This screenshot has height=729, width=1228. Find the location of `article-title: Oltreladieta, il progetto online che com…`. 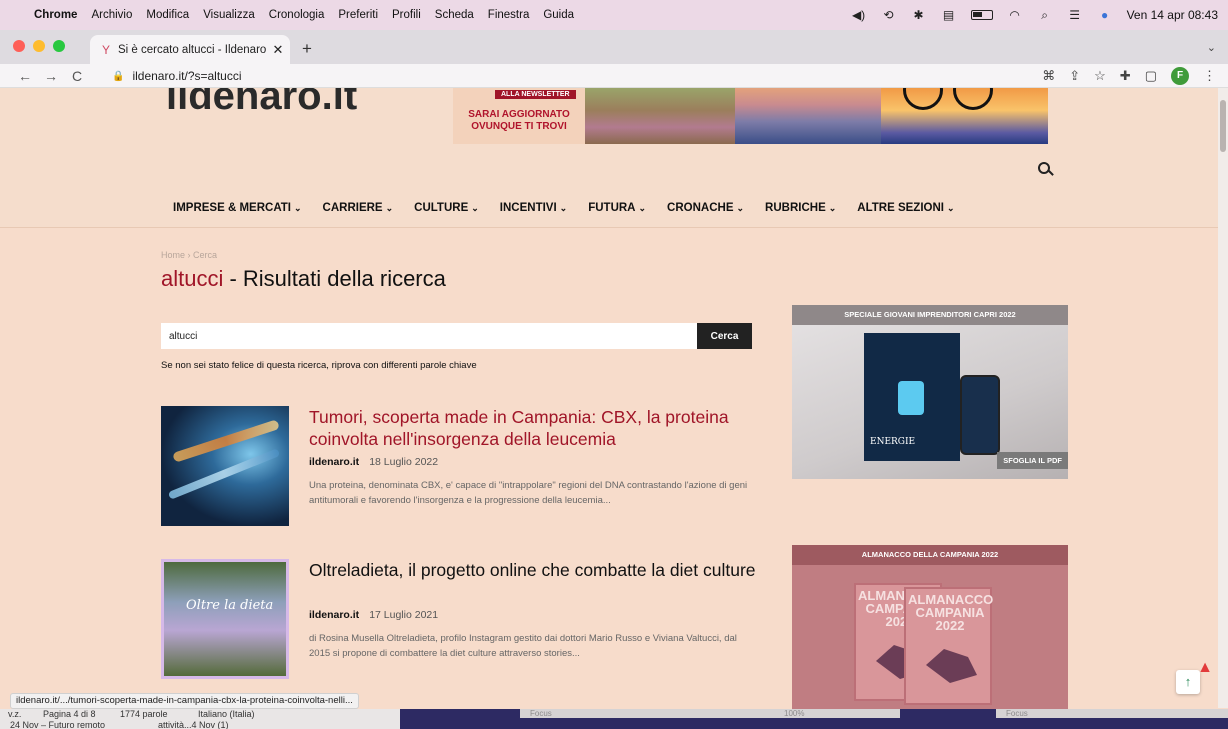

article-title: Oltreladieta, il progetto online che com… is located at coordinates (534, 570).